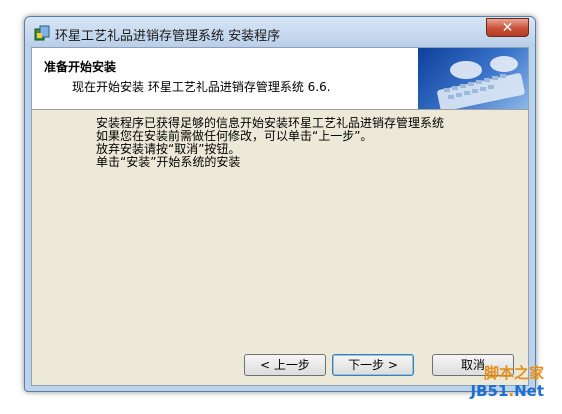  I want to click on watermark-site-suffix: Net, so click(529, 391).